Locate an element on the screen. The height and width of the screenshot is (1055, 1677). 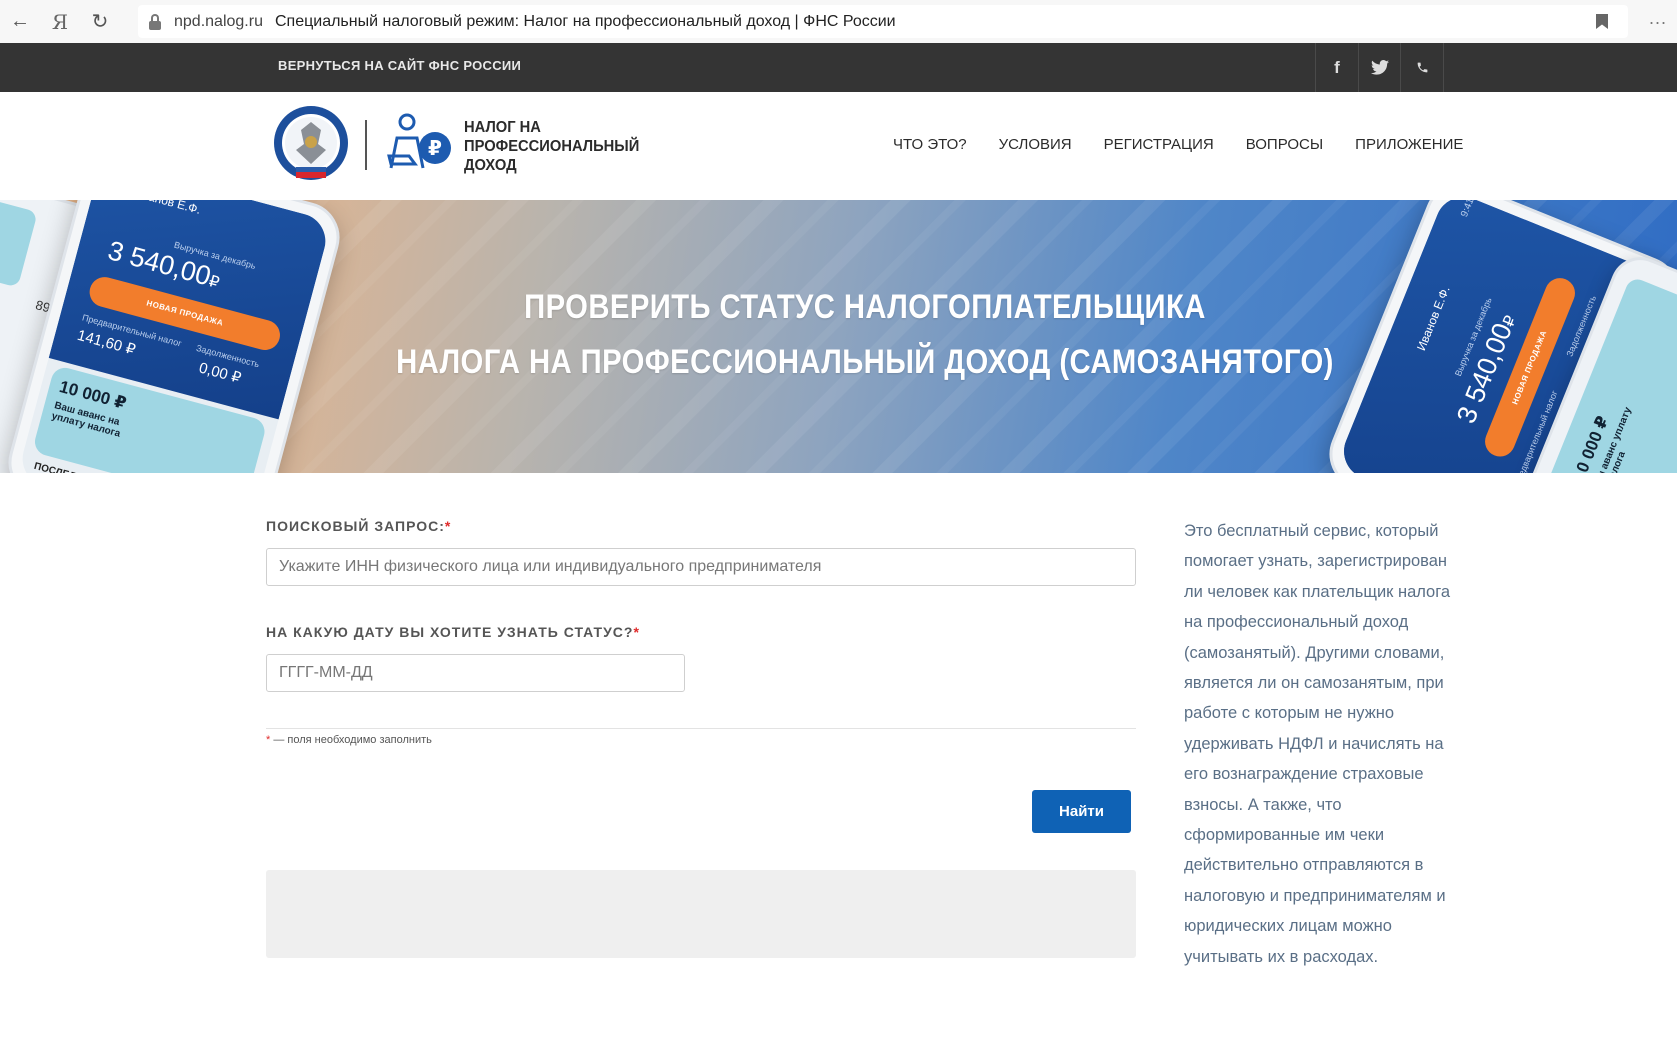
inn-search-input is located at coordinates (701, 567).